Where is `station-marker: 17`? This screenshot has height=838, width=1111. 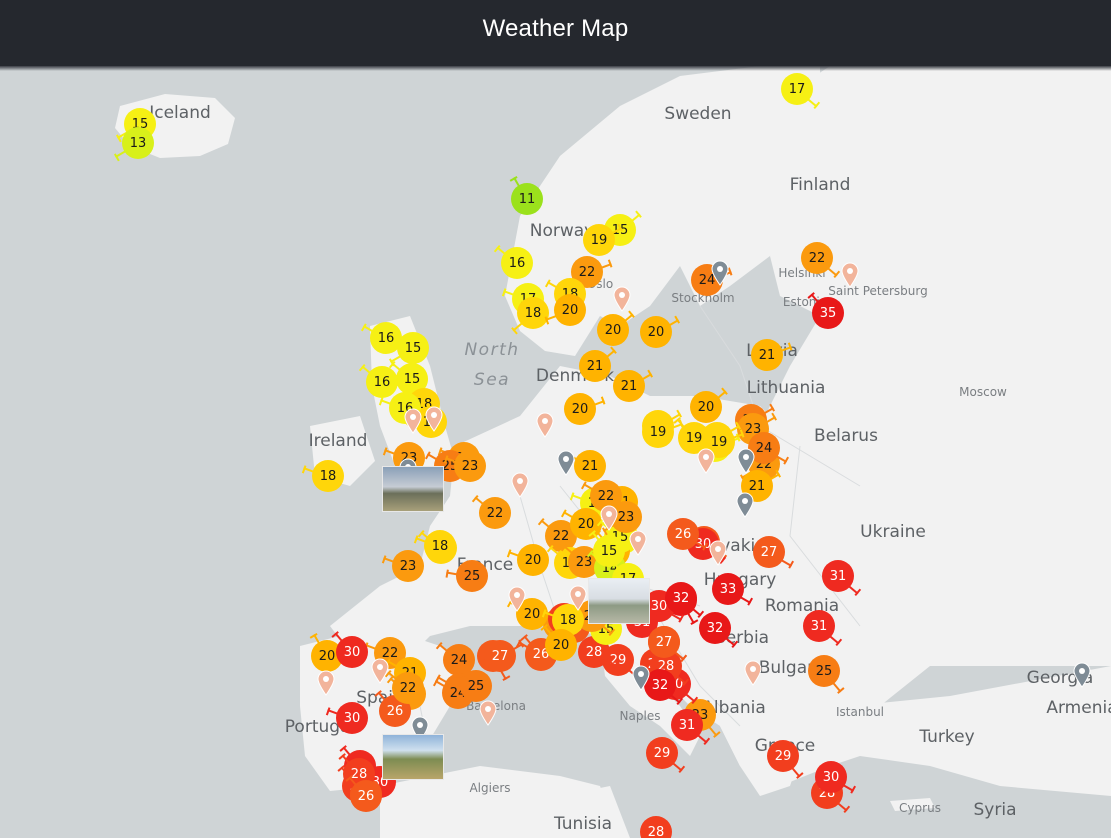
station-marker: 17 is located at coordinates (799, 90).